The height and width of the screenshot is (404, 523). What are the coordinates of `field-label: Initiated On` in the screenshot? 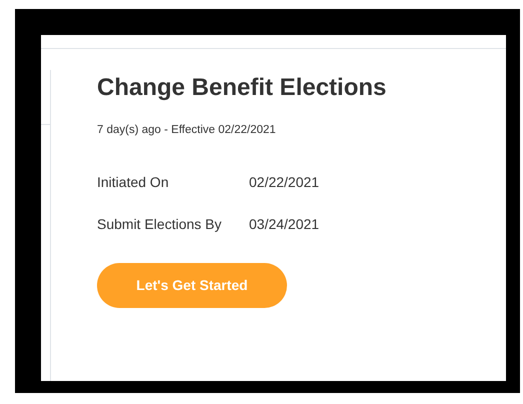 It's located at (133, 182).